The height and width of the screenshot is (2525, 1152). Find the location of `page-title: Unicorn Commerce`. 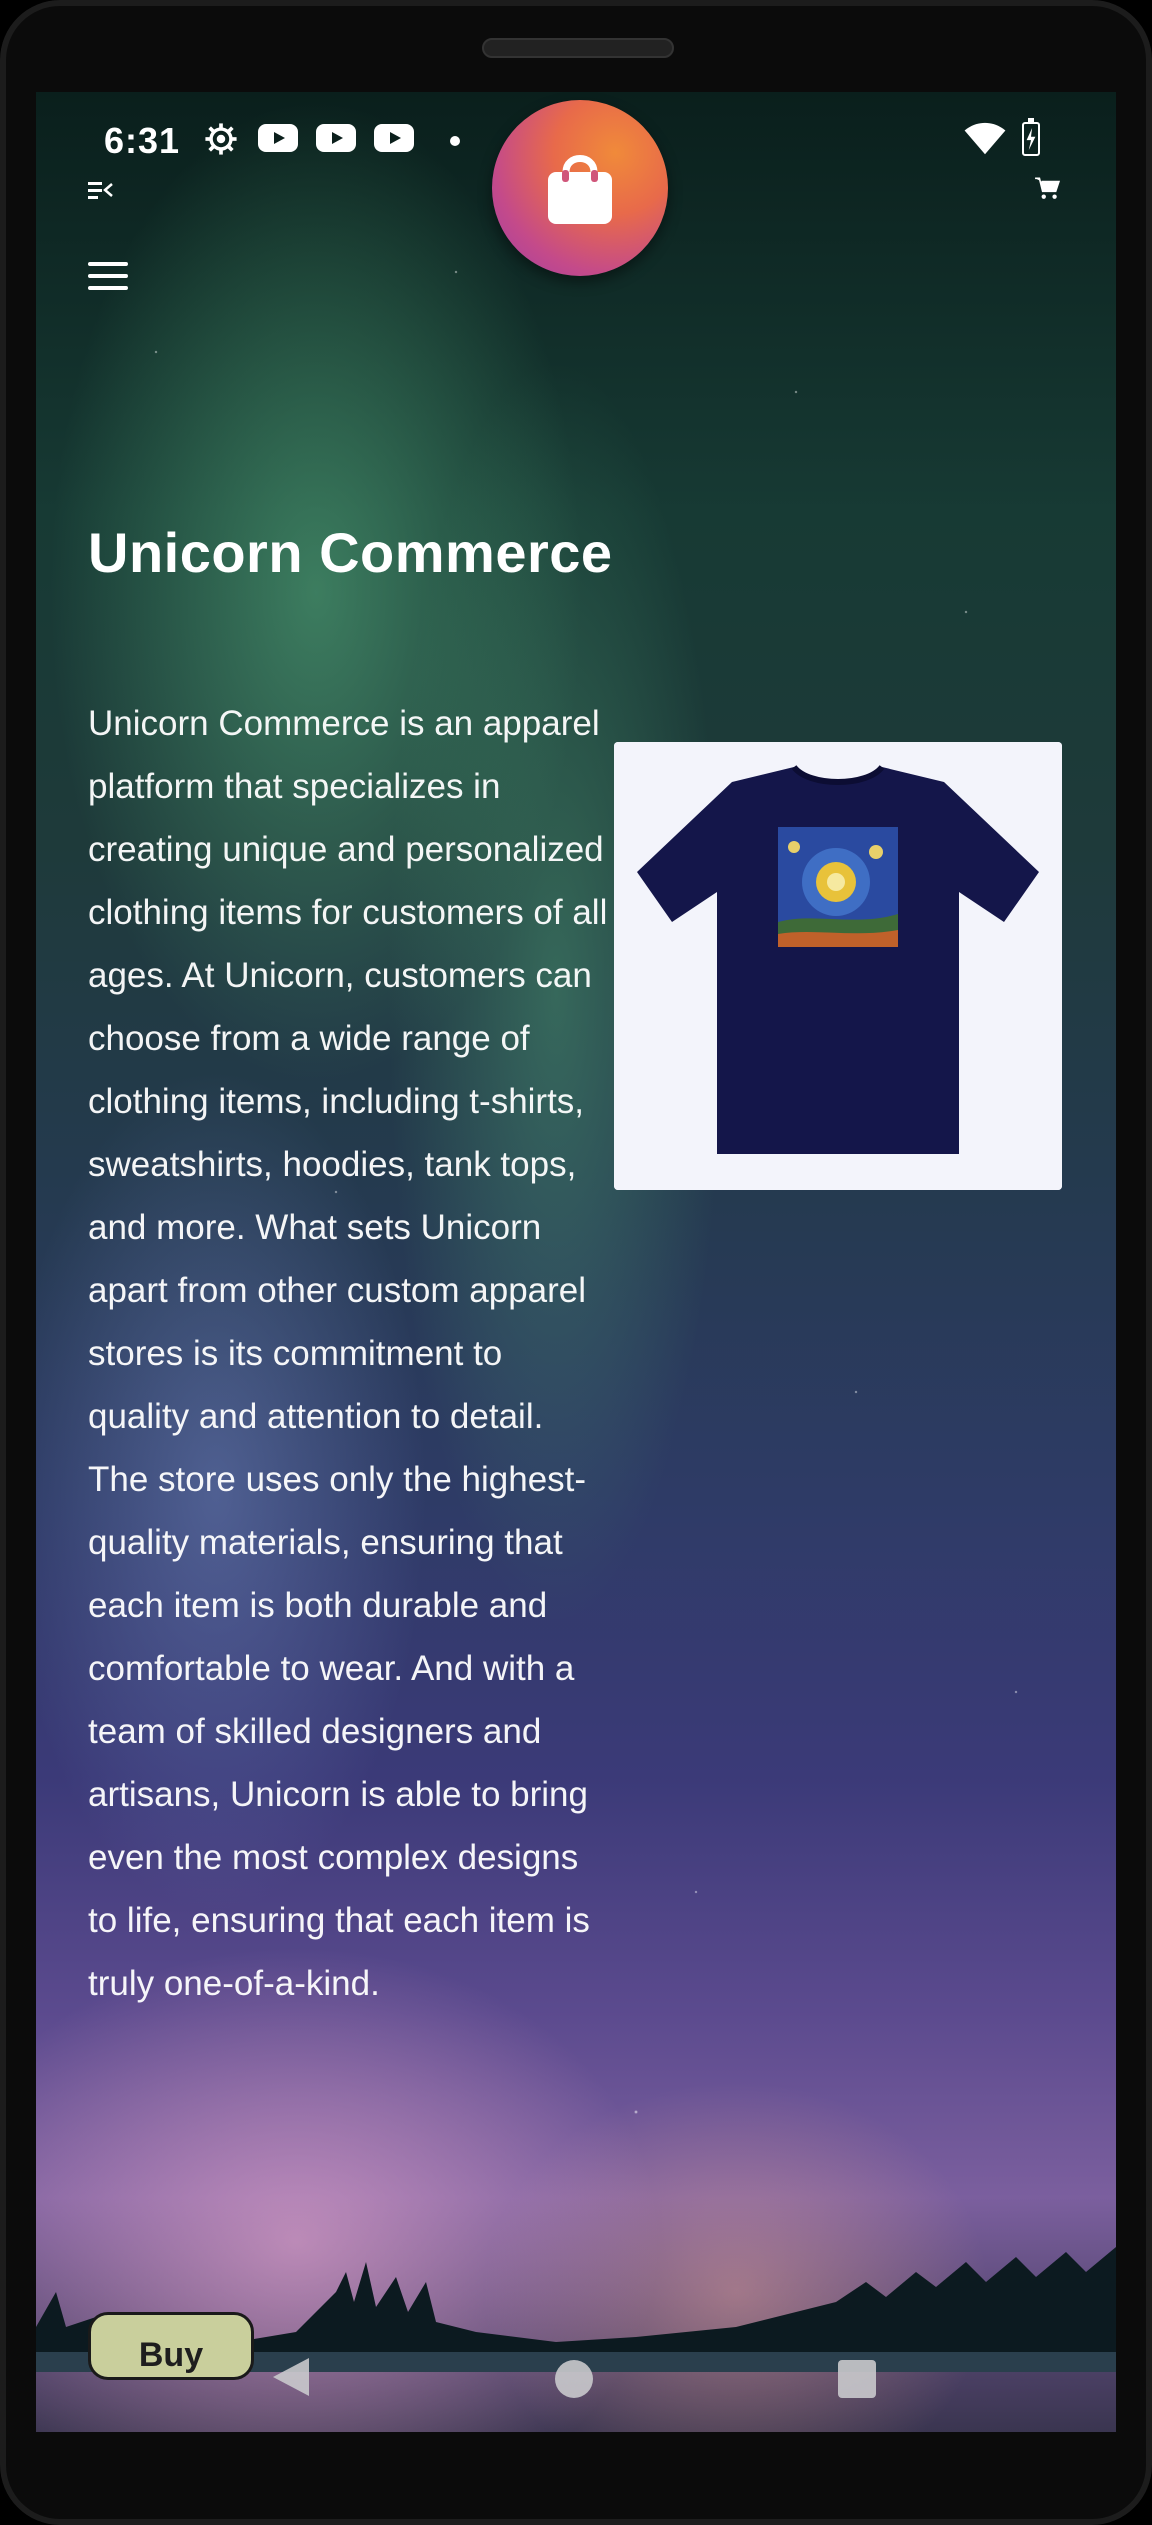

page-title: Unicorn Commerce is located at coordinates (350, 552).